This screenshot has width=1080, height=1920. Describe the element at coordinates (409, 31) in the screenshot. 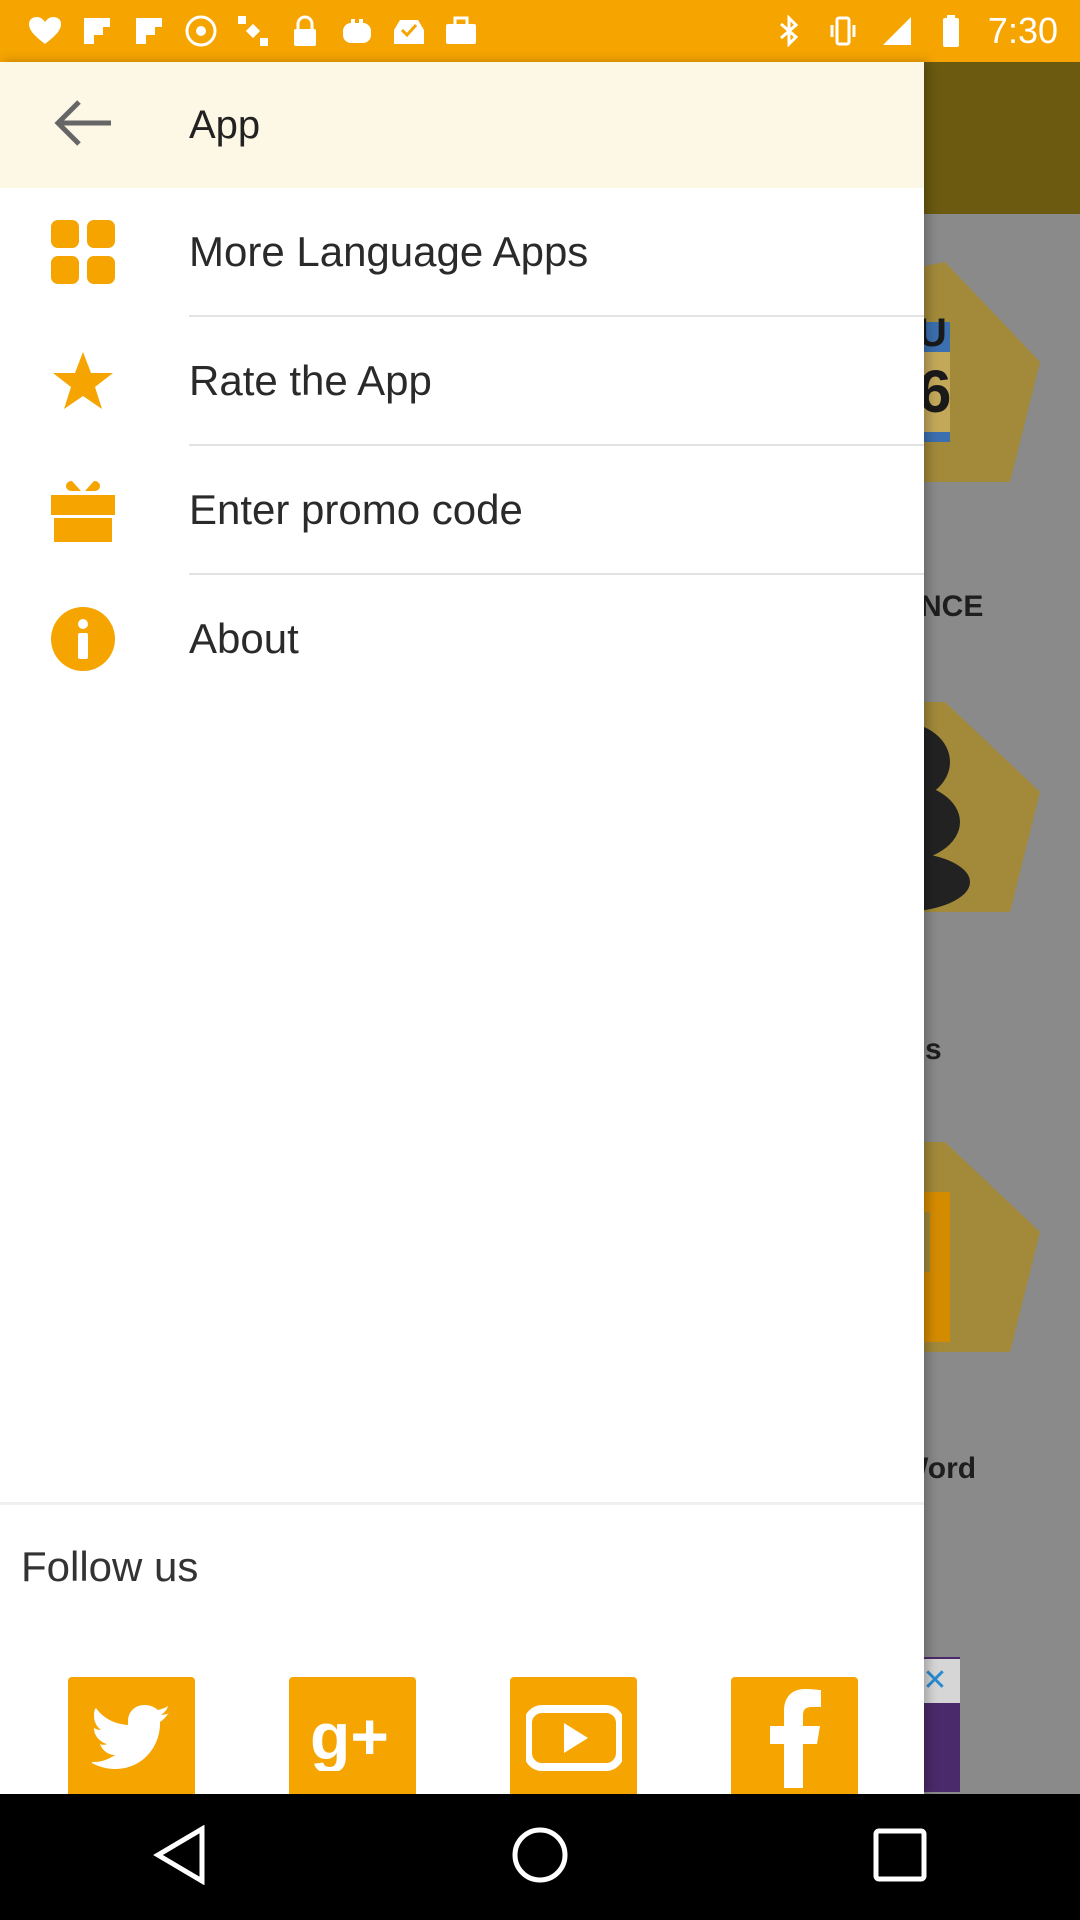

I see `inbox-icon` at that location.